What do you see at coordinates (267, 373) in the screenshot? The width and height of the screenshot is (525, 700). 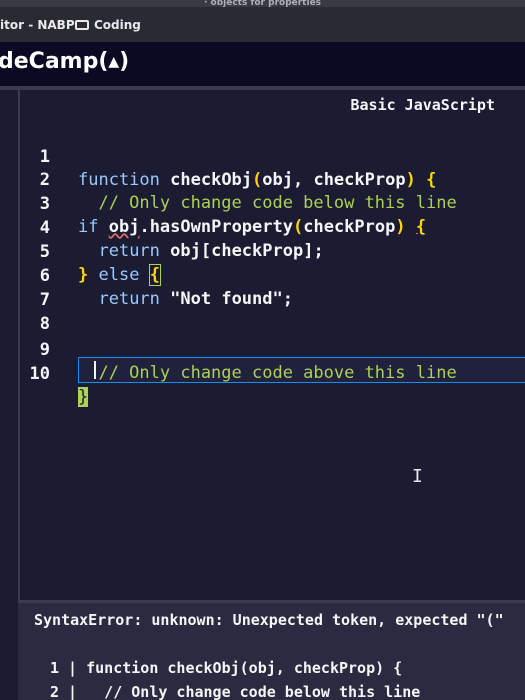 I see `line-text: // Only change code above this line` at bounding box center [267, 373].